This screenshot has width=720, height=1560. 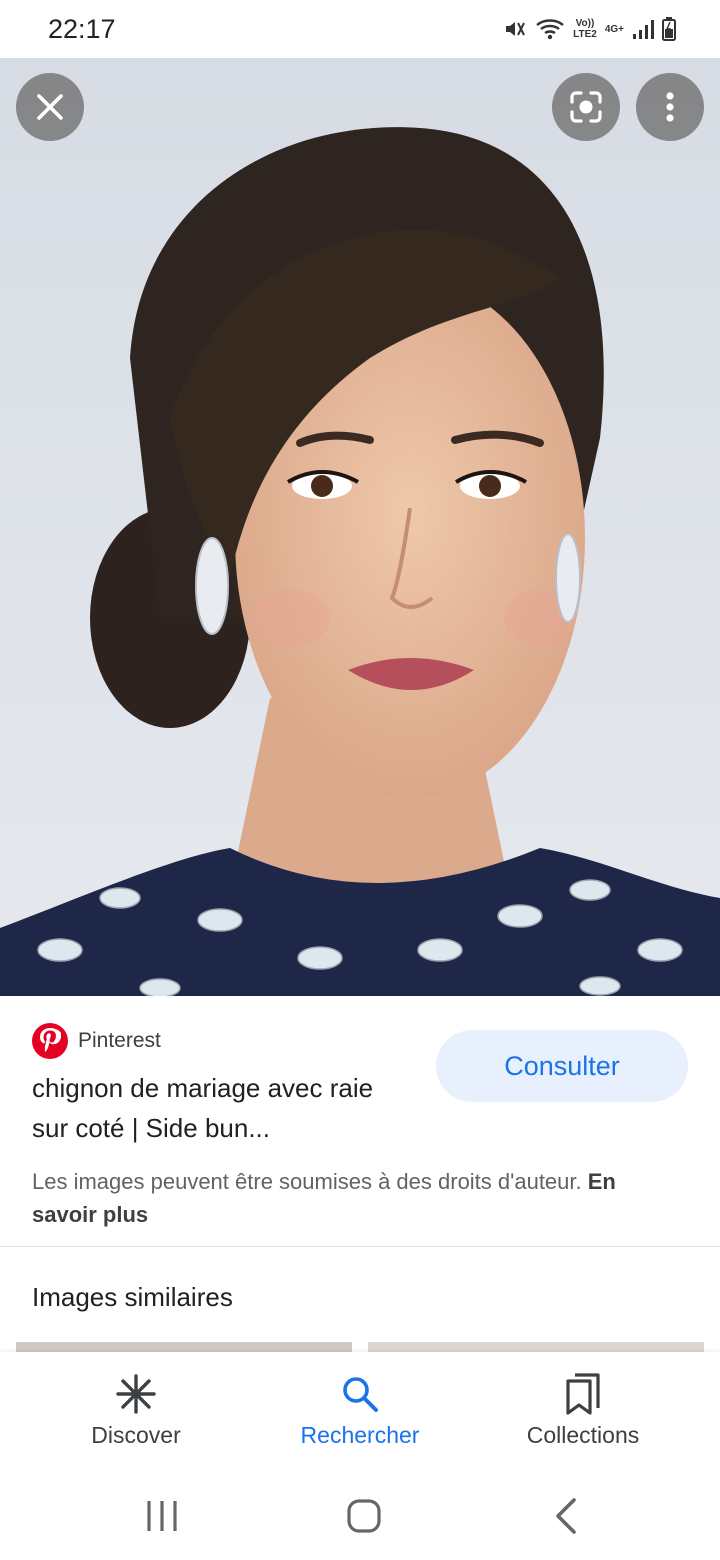 I want to click on home-button, so click(x=364, y=1516).